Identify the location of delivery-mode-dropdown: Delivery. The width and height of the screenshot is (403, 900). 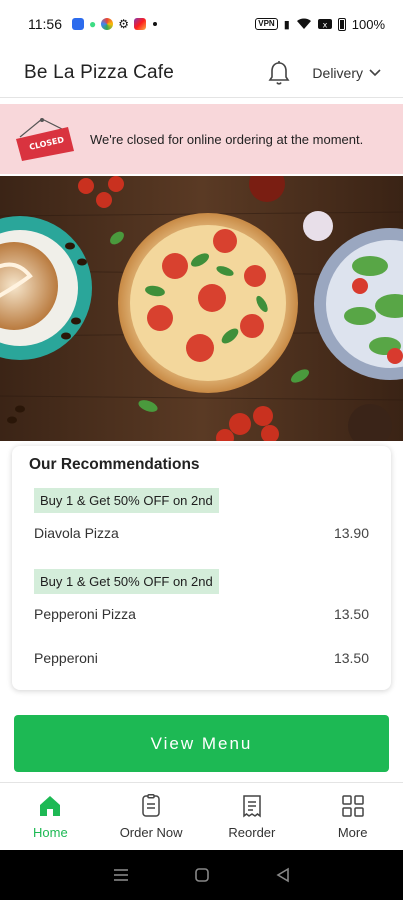
(346, 73).